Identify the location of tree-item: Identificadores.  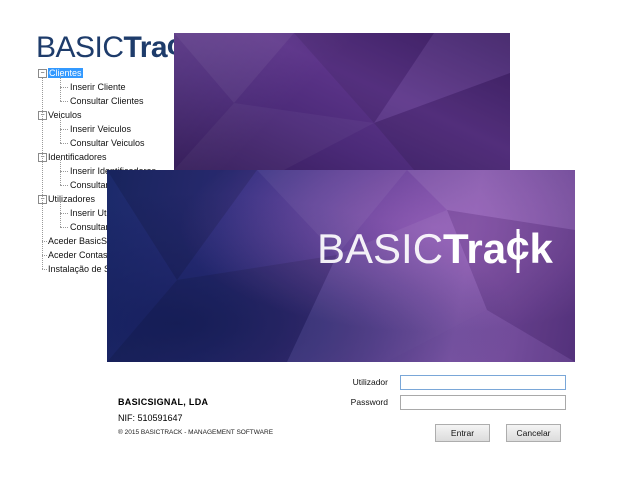
(77, 157).